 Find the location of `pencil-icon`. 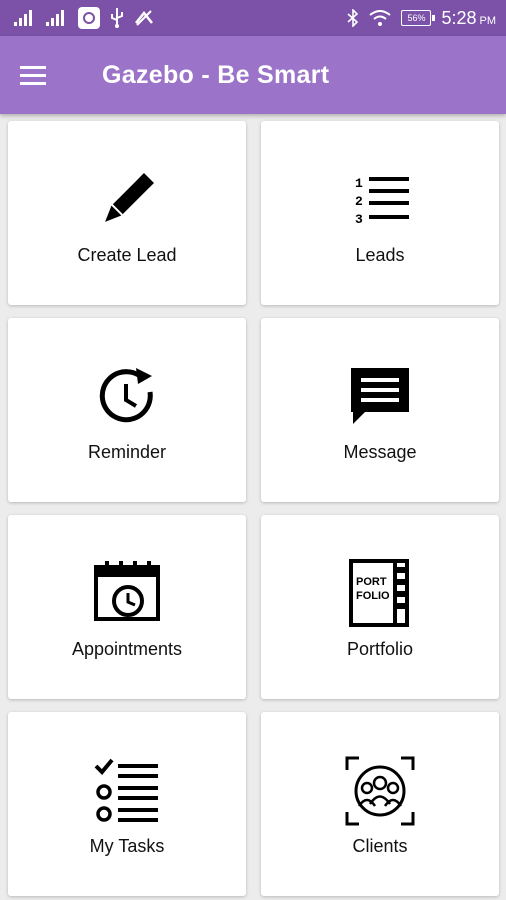

pencil-icon is located at coordinates (129, 197).